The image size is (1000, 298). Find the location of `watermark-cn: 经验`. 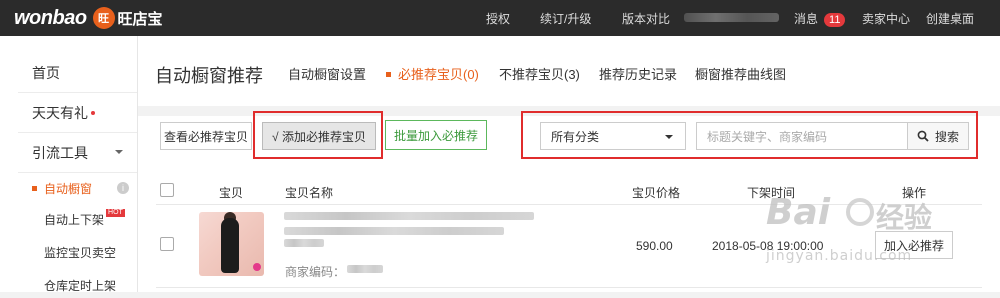

watermark-cn: 经验 is located at coordinates (904, 217).